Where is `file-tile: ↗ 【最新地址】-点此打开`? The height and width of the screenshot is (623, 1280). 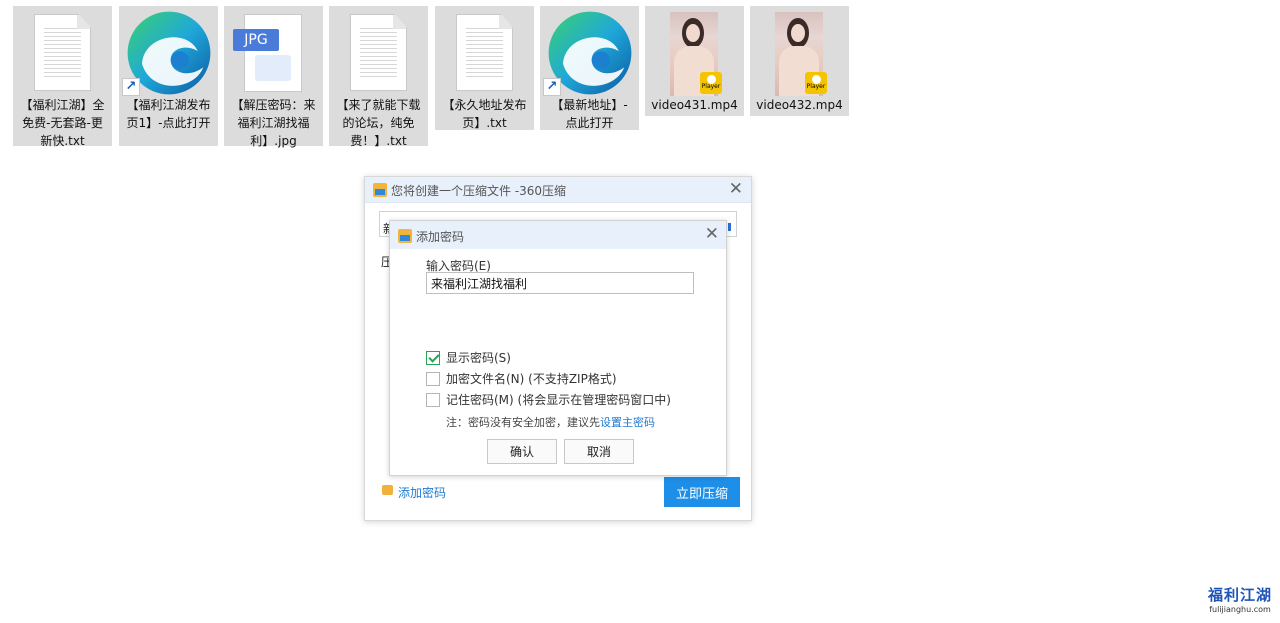 file-tile: ↗ 【最新地址】-点此打开 is located at coordinates (589, 68).